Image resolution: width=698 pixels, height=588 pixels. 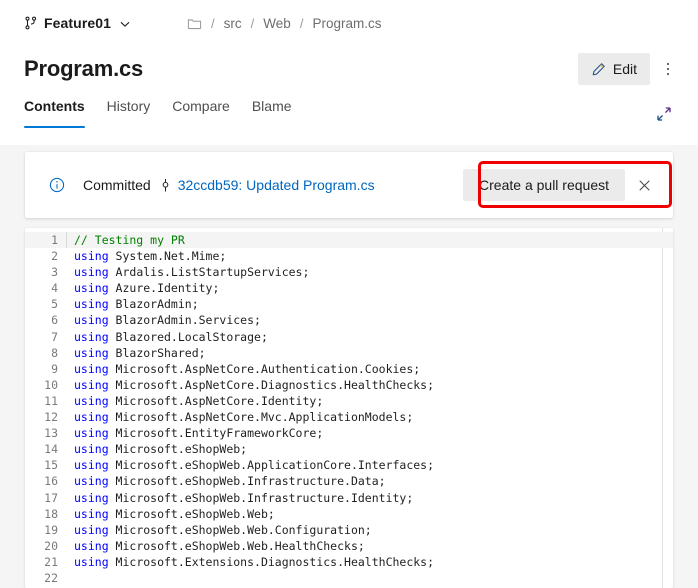 I want to click on breadcrumb: / src / Web / Program.cs, so click(x=284, y=23).